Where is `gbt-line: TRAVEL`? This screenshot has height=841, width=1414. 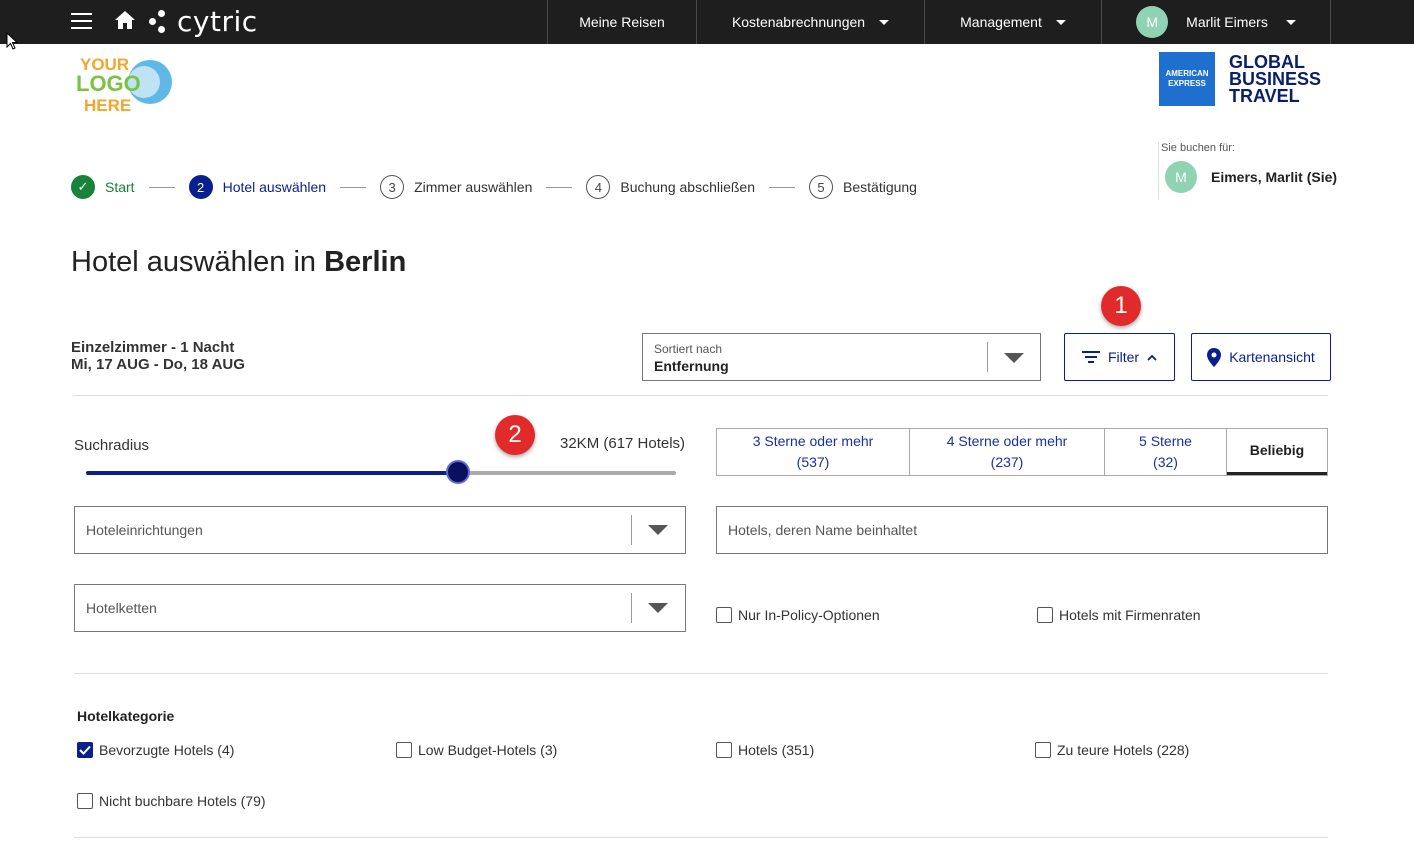
gbt-line: TRAVEL is located at coordinates (1264, 95).